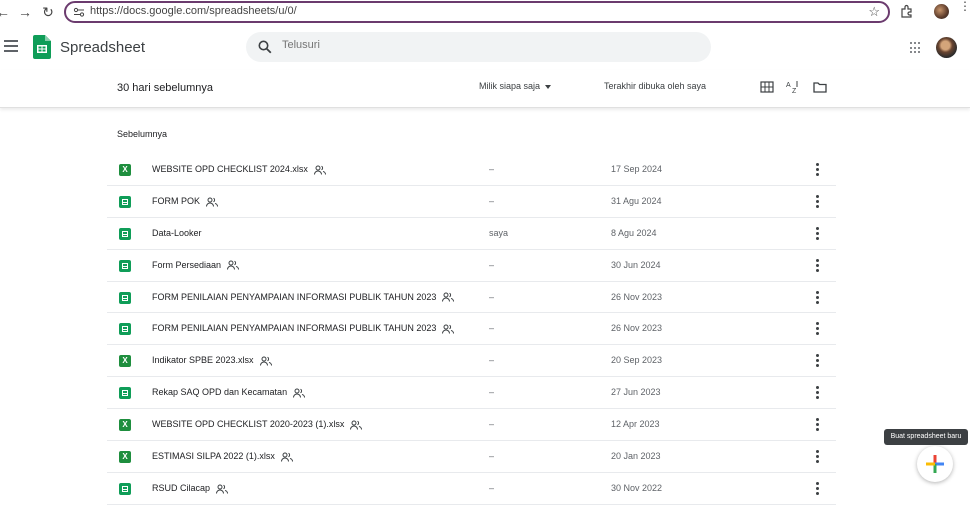 The image size is (970, 505). I want to click on file-name: ESTIMASI SILPA 2022 (1).xlsx, so click(222, 456).